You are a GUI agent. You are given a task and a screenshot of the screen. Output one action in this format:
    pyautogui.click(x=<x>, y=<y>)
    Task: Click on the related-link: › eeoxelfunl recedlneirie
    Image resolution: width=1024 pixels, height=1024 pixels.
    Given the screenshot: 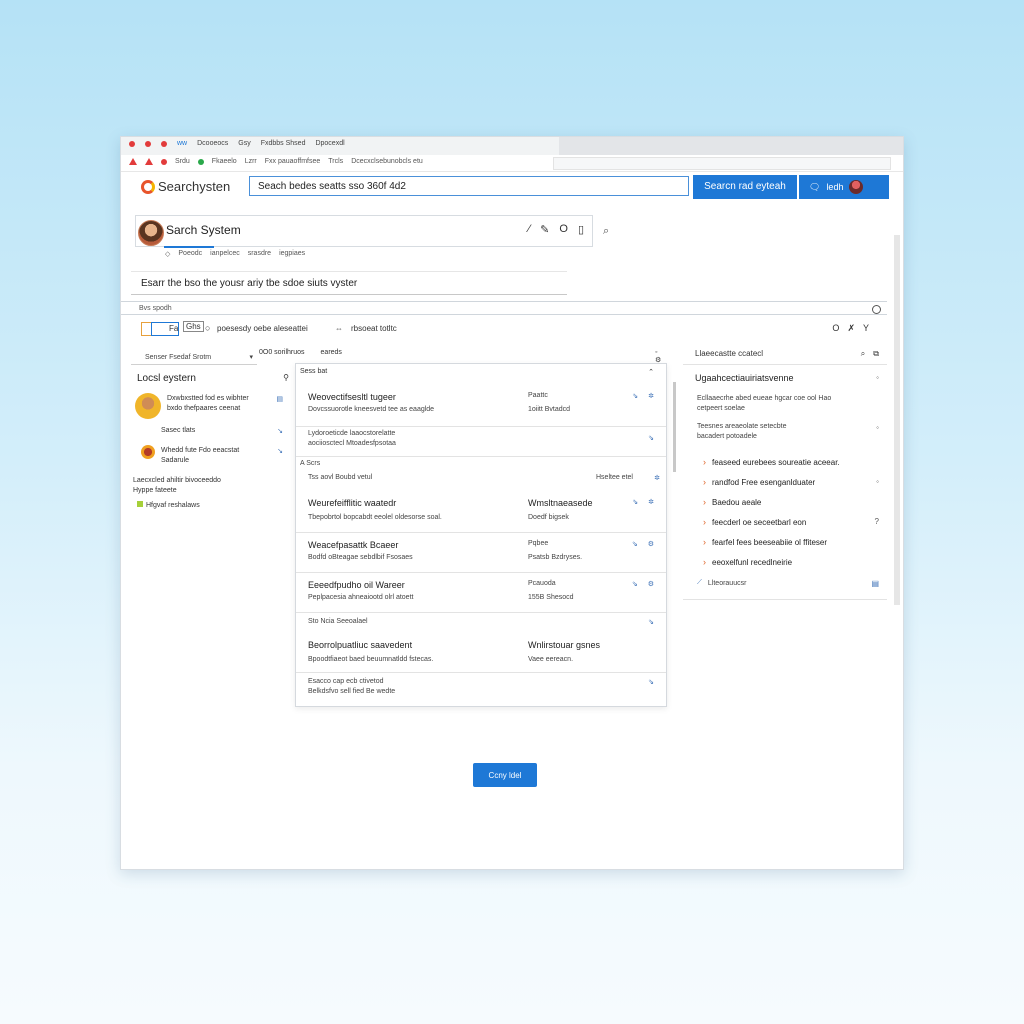 What is the action you would take?
    pyautogui.click(x=747, y=562)
    